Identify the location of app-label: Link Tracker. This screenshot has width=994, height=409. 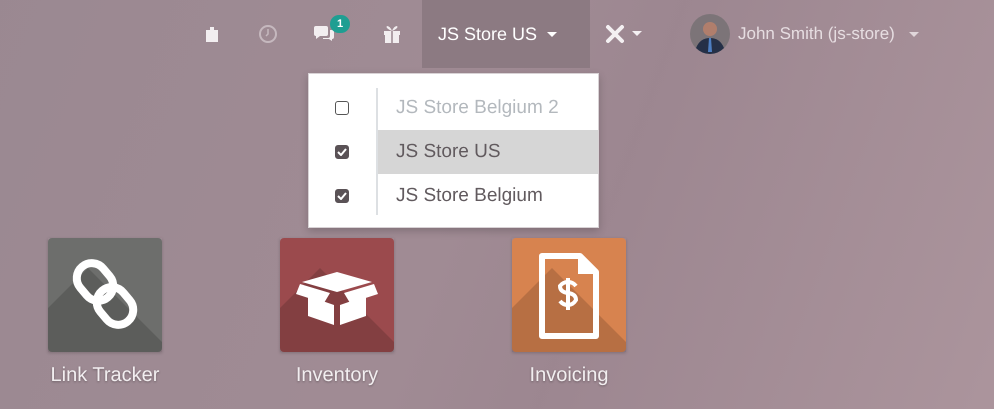
(105, 375).